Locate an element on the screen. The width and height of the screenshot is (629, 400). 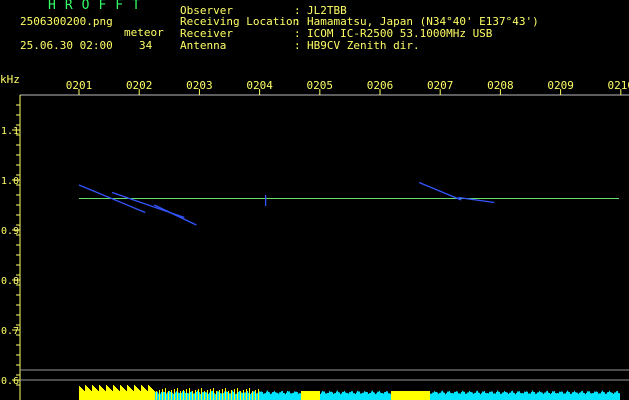
time-tick-label: 0209 is located at coordinates (560, 85).